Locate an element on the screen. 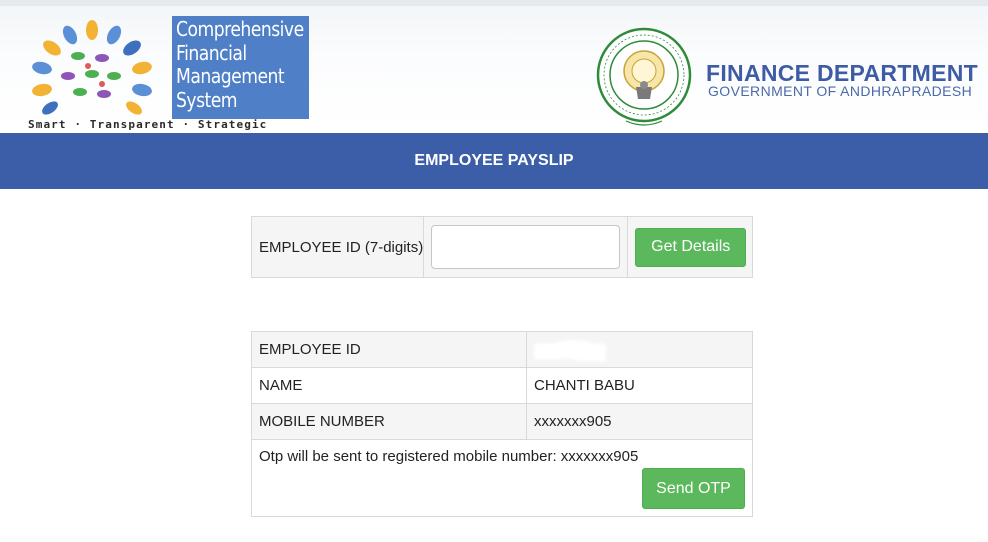 The width and height of the screenshot is (988, 542). table-row: EMPLOYEE ID is located at coordinates (502, 349).